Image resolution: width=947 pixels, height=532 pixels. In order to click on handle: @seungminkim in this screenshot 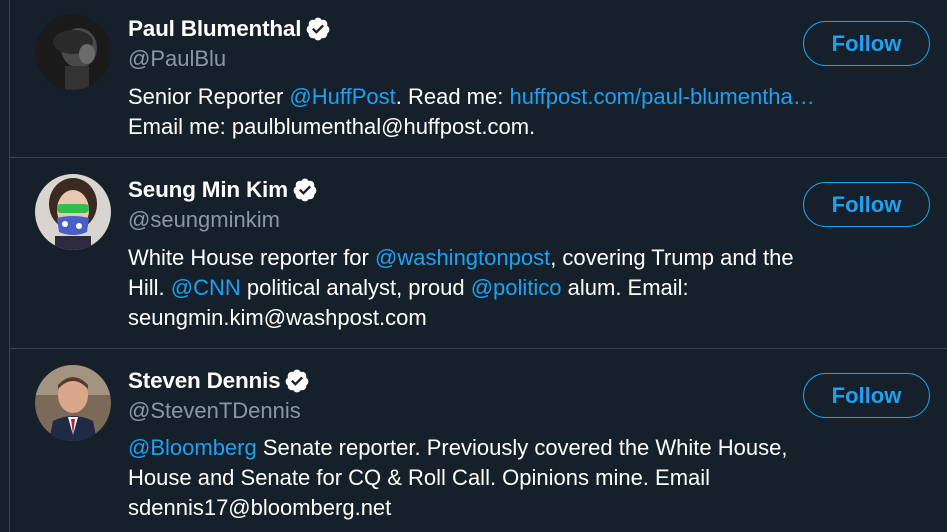, I will do `click(204, 219)`.